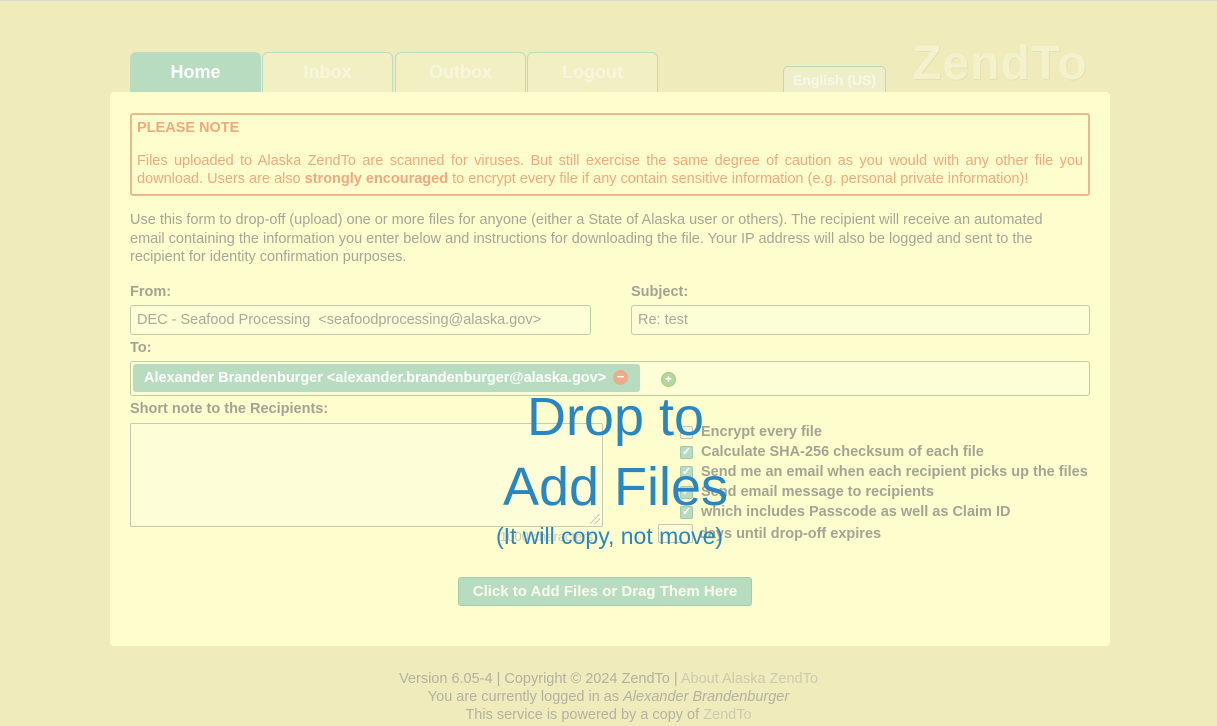 The width and height of the screenshot is (1217, 726). I want to click on note-label: Short note to the Recipients:, so click(229, 409).